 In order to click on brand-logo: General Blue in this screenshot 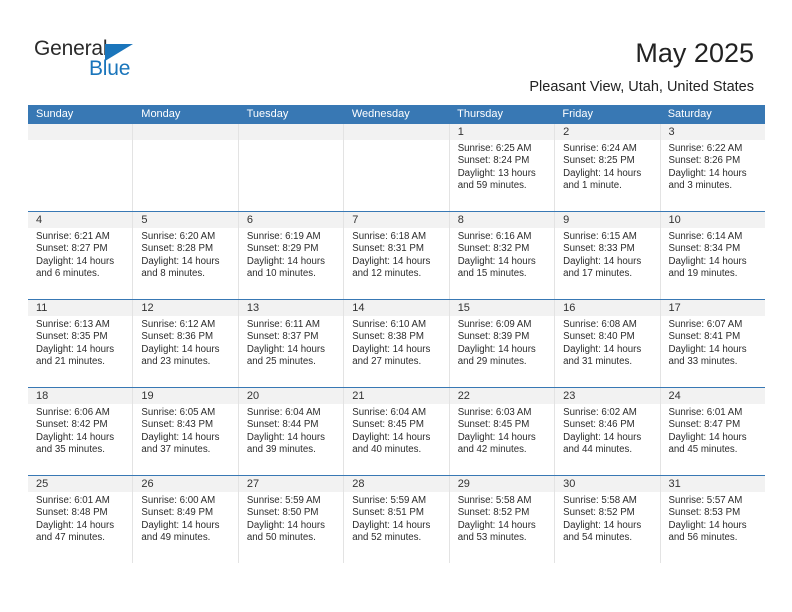, I will do `click(99, 63)`.